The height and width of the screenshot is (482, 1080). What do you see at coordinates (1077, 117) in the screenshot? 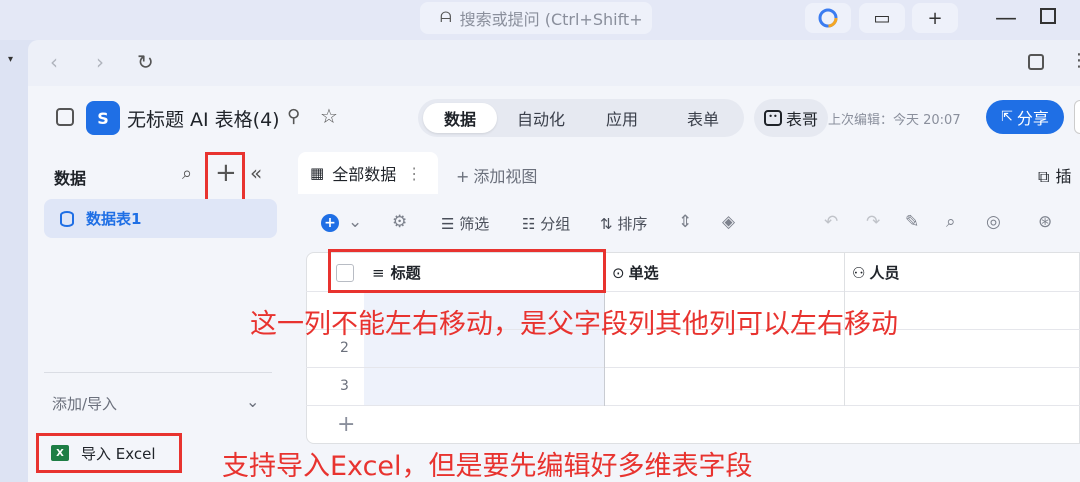
I see `avatar` at bounding box center [1077, 117].